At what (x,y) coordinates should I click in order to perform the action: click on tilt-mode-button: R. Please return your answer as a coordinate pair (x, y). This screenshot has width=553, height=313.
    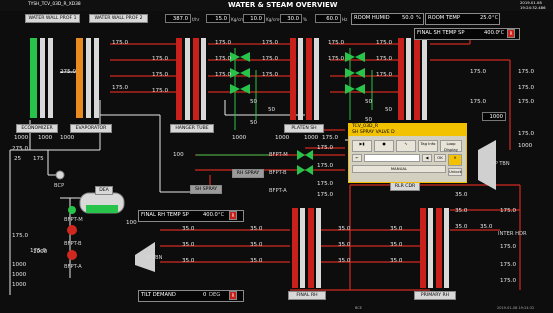
    Looking at the image, I should click on (233, 295).